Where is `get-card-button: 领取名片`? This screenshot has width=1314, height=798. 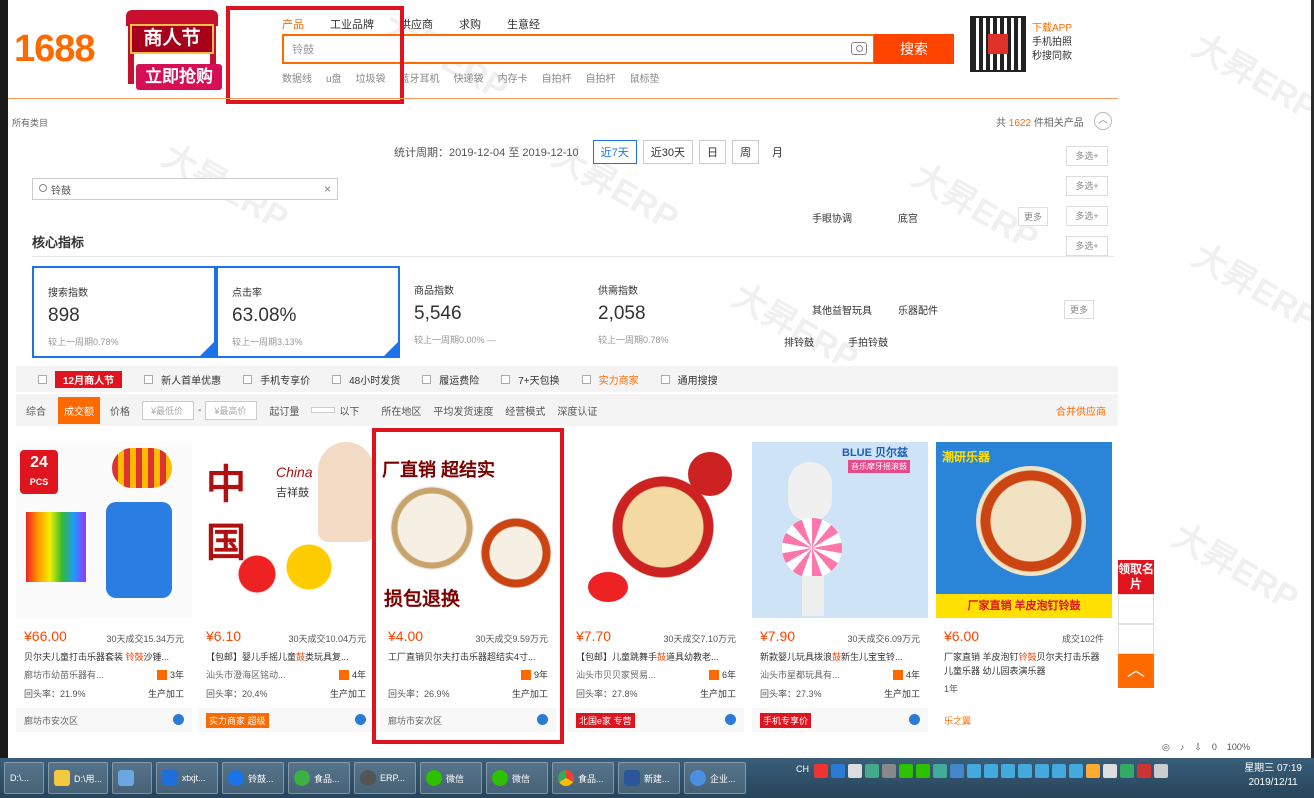
get-card-button: 领取名片 is located at coordinates (1136, 577).